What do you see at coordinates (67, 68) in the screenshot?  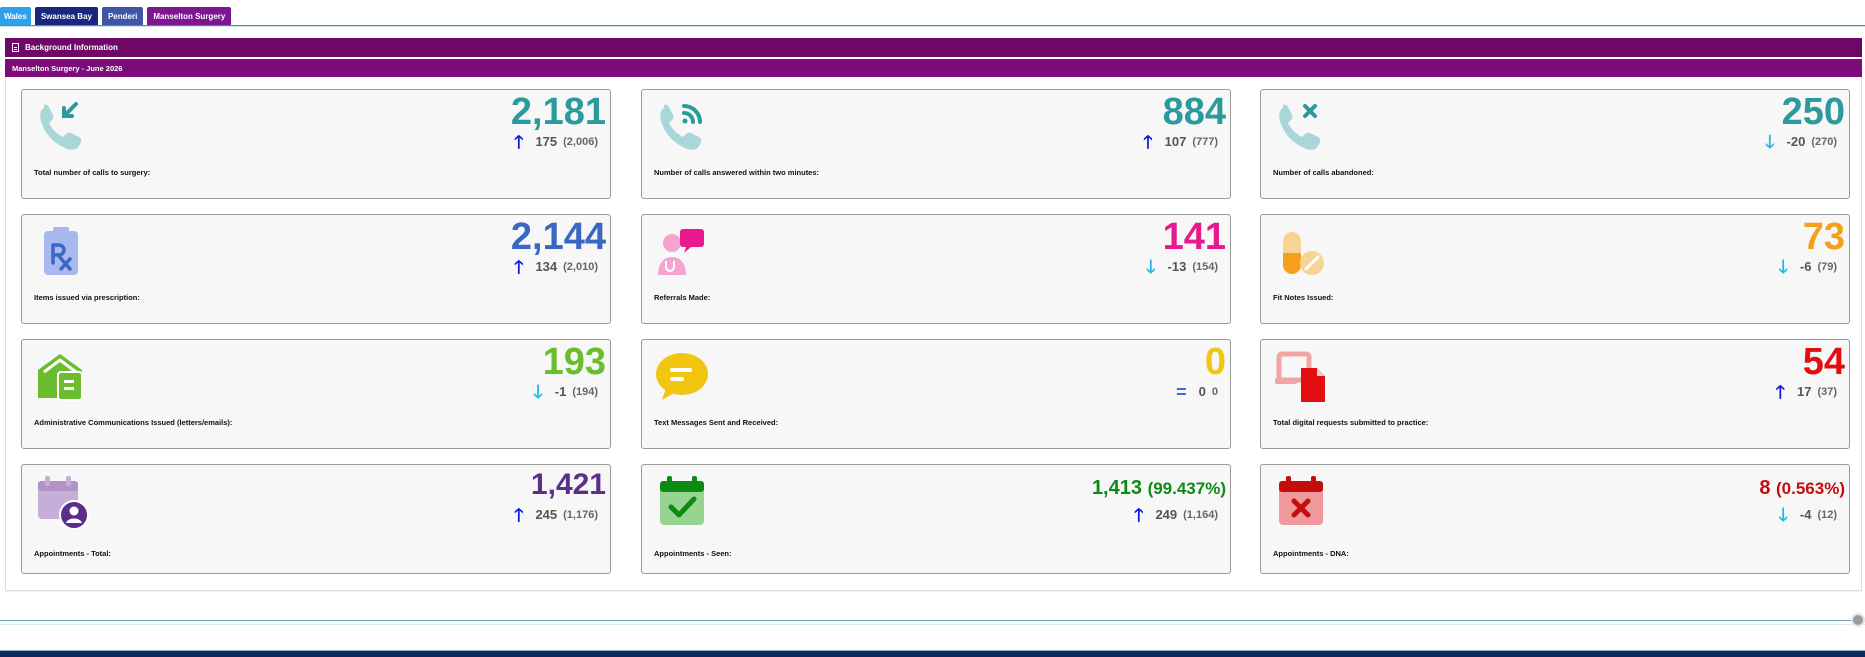 I see `section-title: Manselton Surgery - June 2026` at bounding box center [67, 68].